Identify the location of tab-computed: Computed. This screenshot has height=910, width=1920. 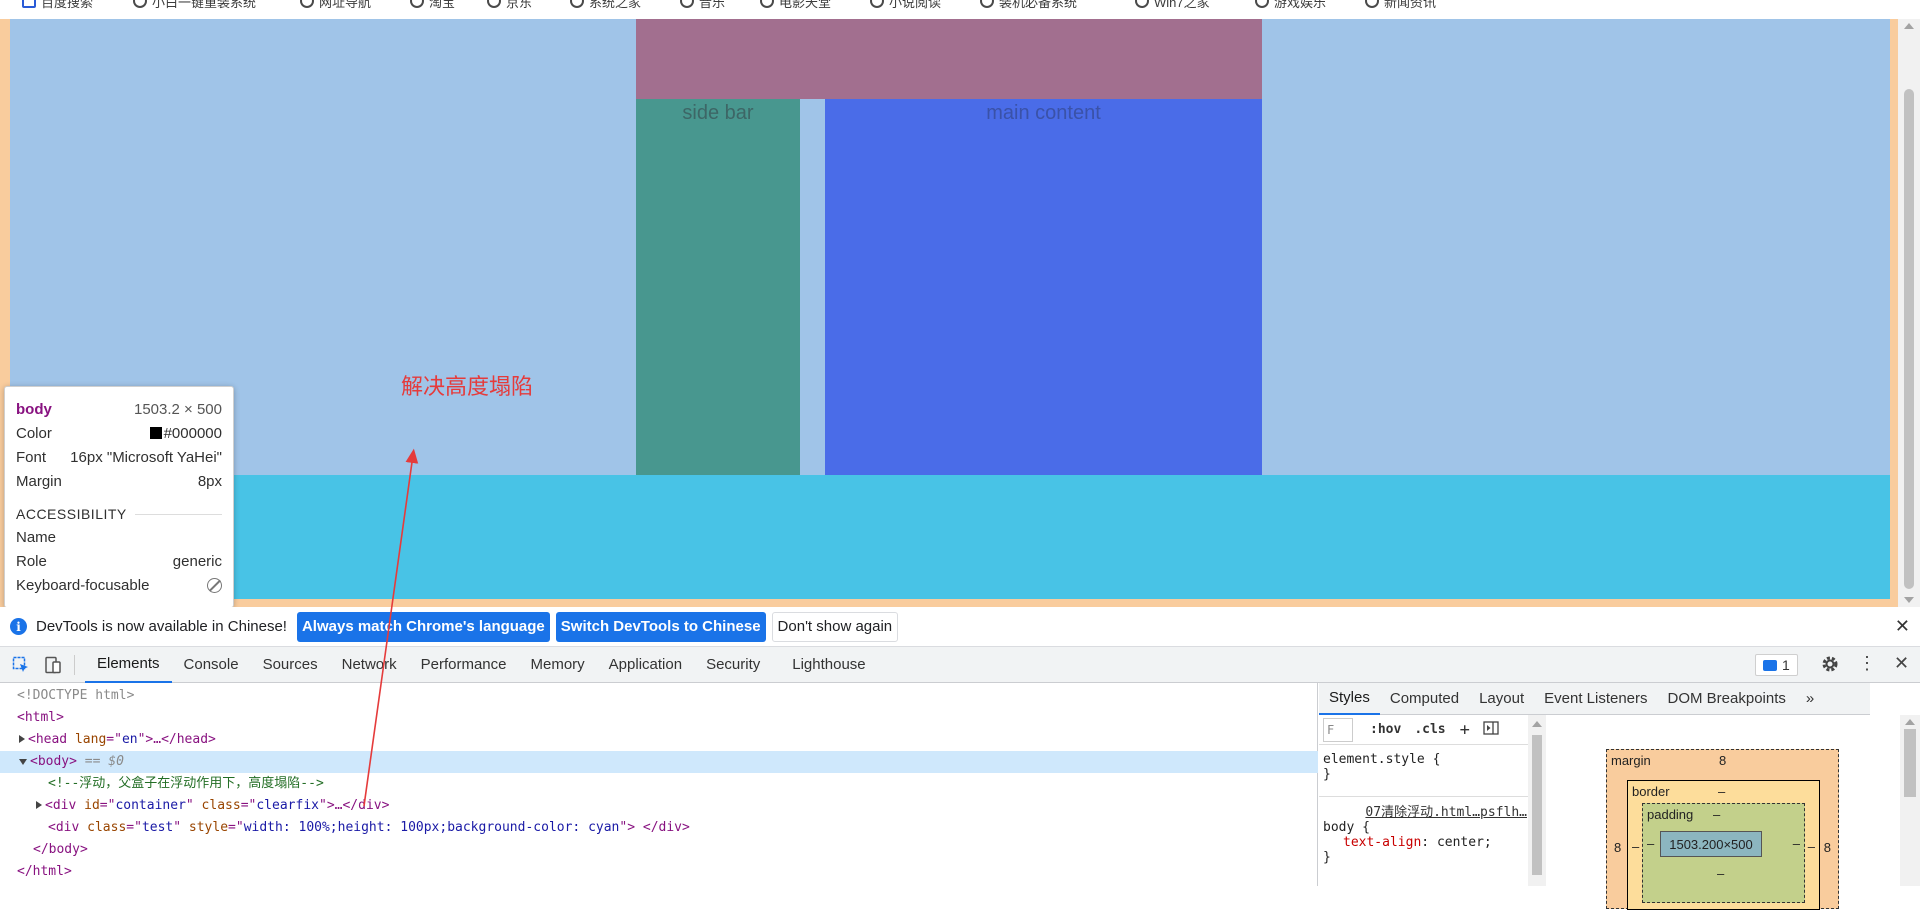
(1424, 699).